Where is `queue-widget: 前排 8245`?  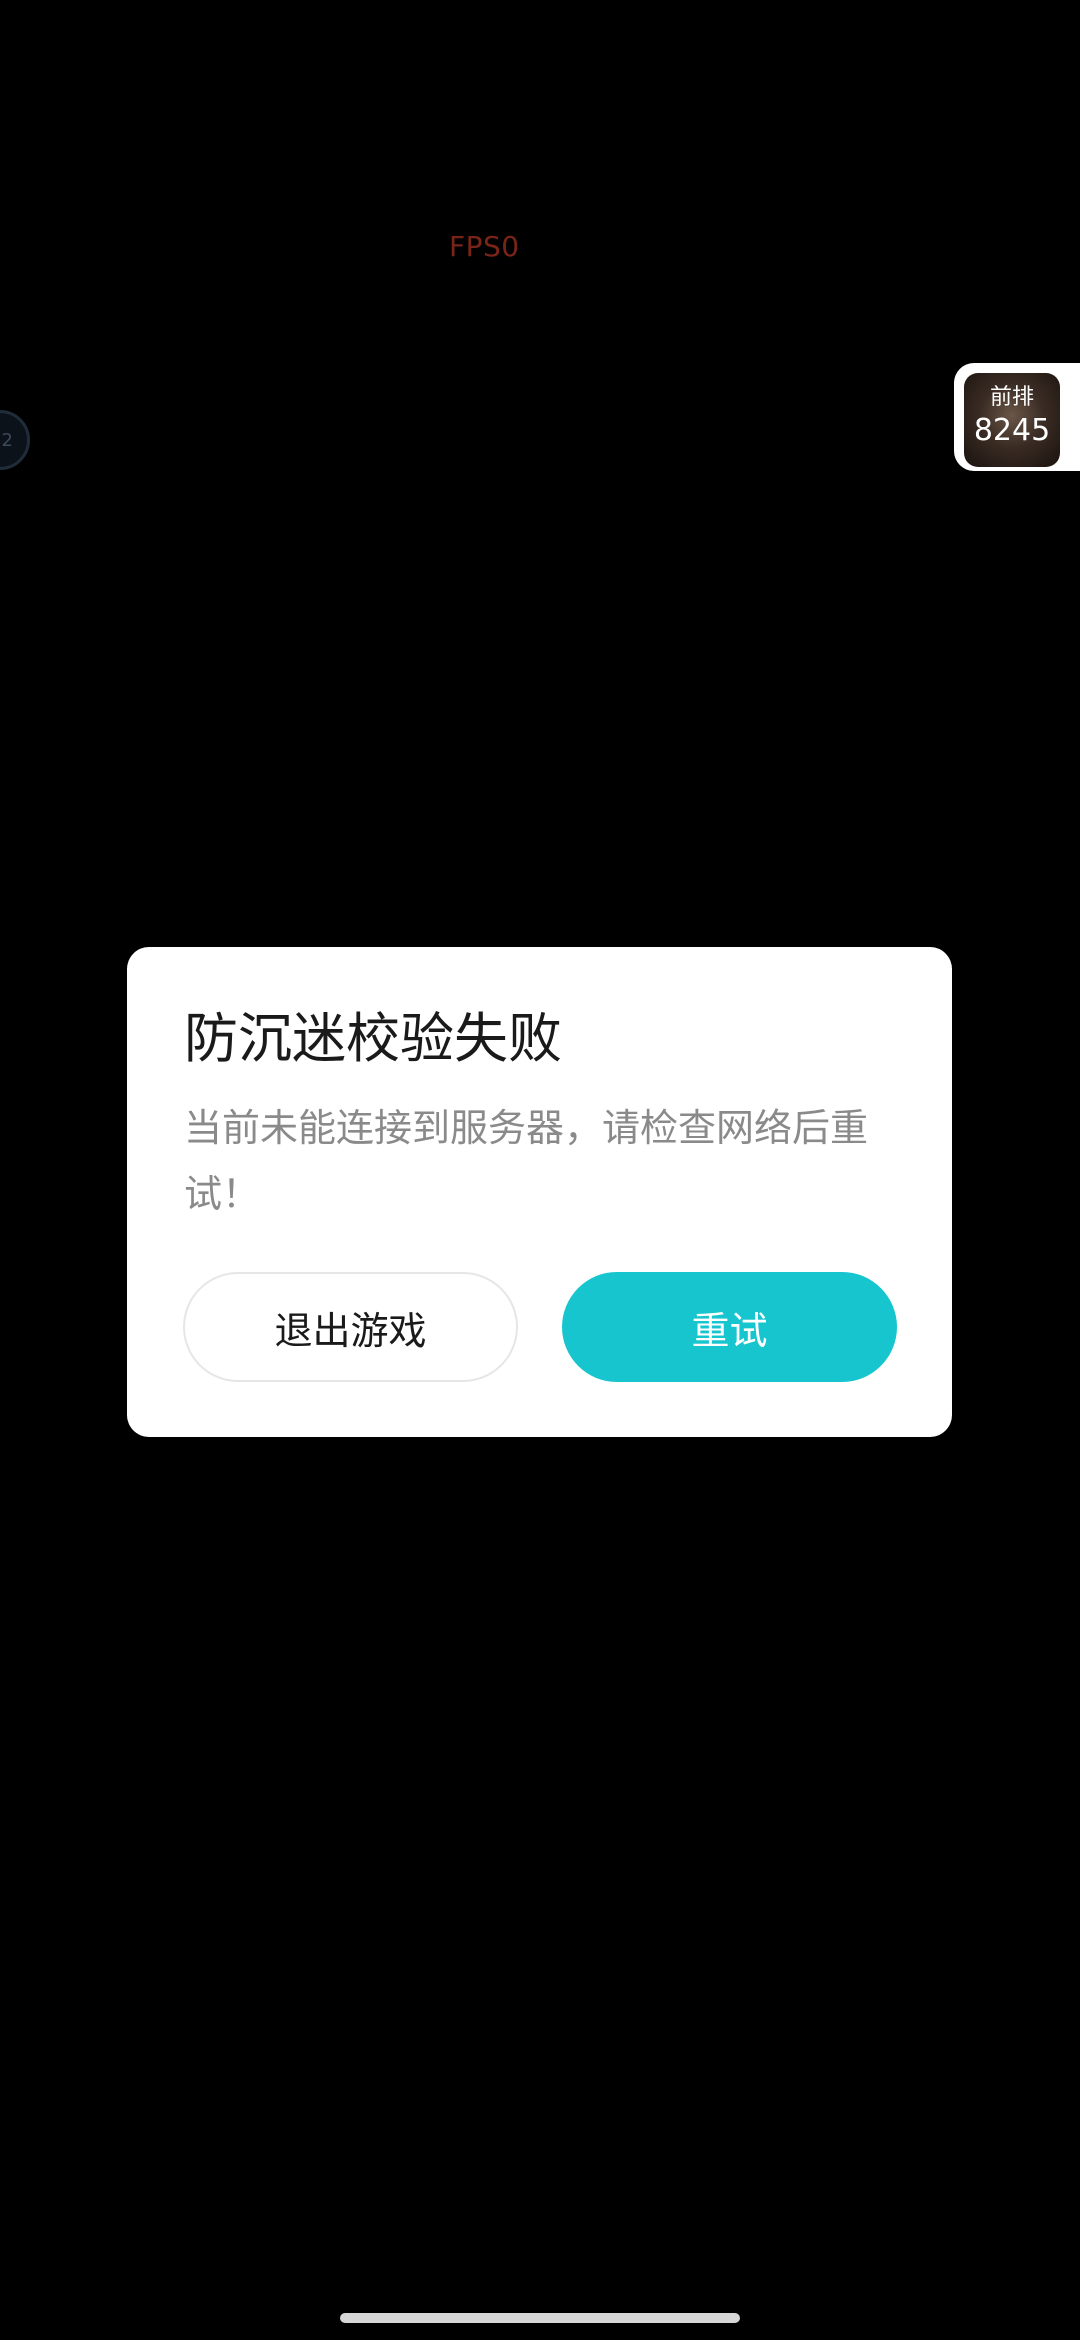 queue-widget: 前排 8245 is located at coordinates (1017, 417).